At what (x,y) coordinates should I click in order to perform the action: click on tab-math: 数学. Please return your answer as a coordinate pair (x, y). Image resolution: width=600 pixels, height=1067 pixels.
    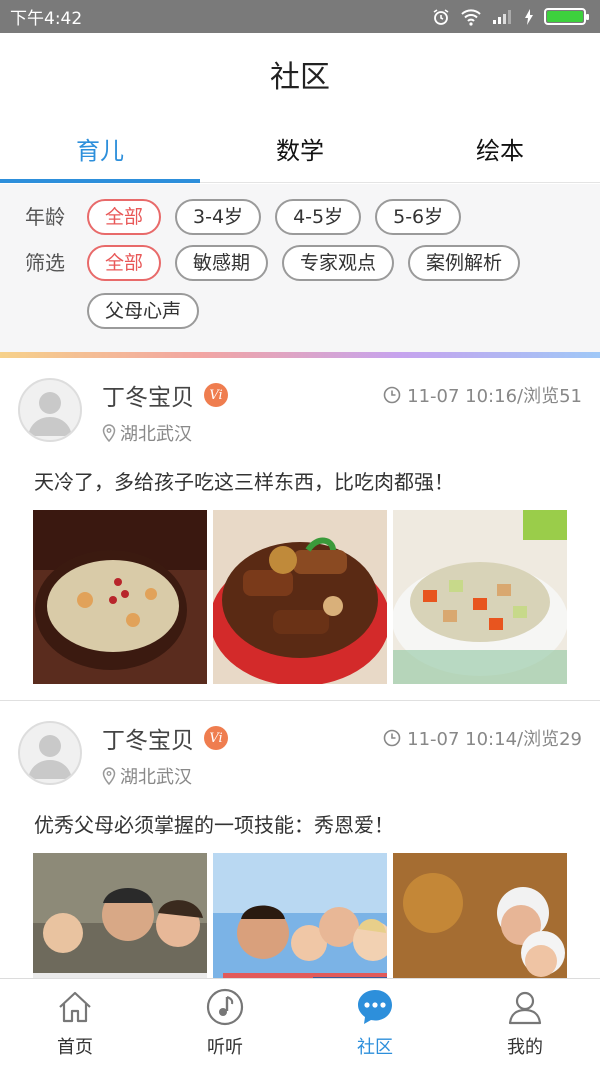
    Looking at the image, I should click on (300, 148).